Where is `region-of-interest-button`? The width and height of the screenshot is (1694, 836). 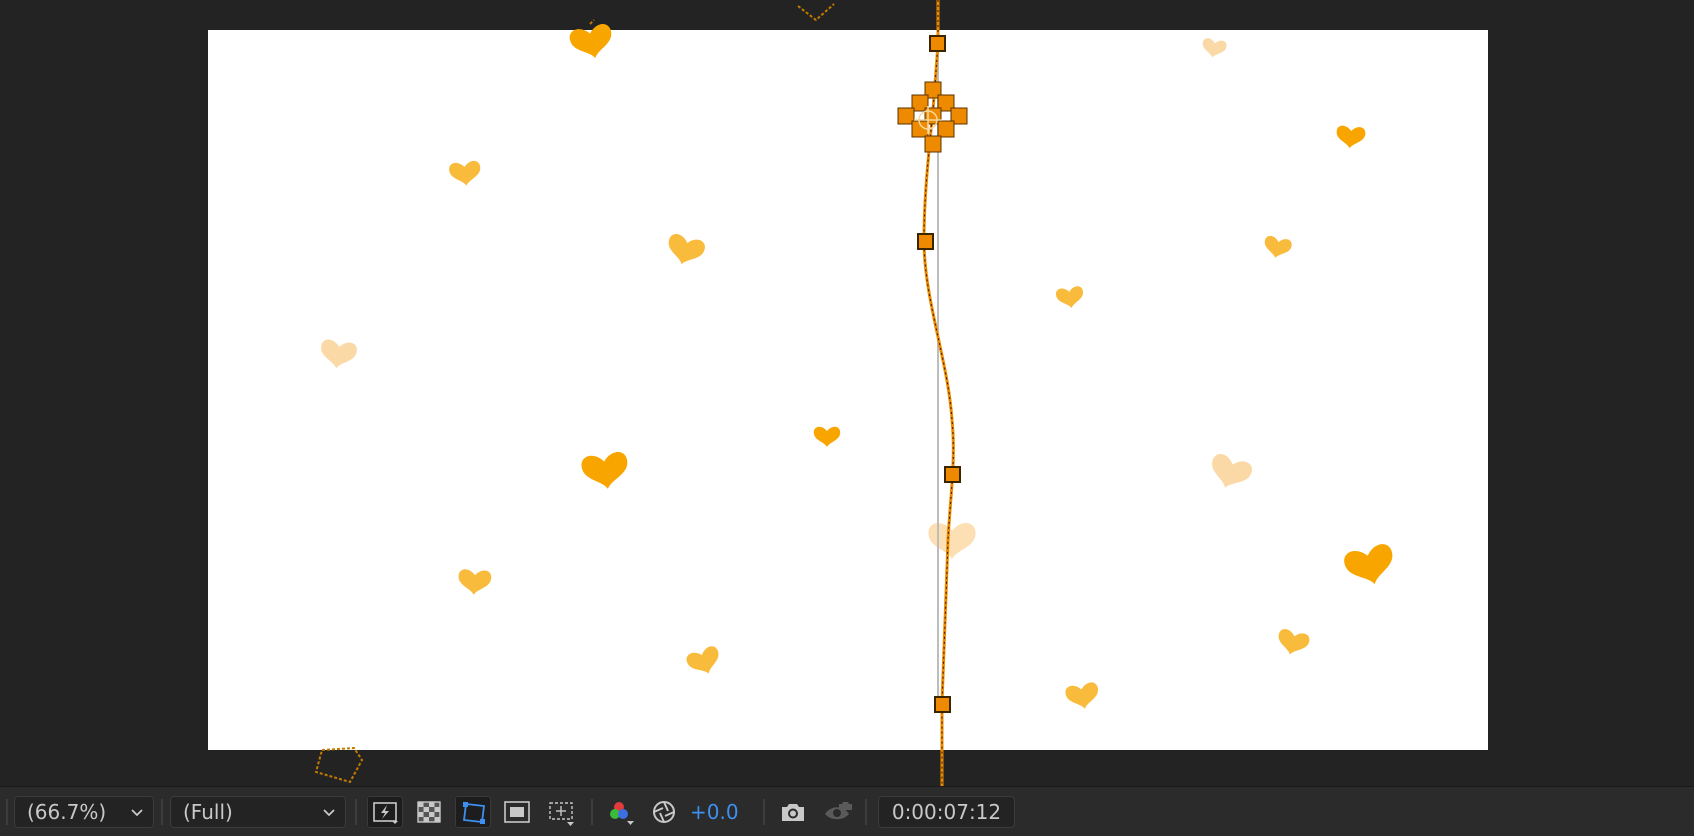 region-of-interest-button is located at coordinates (517, 812).